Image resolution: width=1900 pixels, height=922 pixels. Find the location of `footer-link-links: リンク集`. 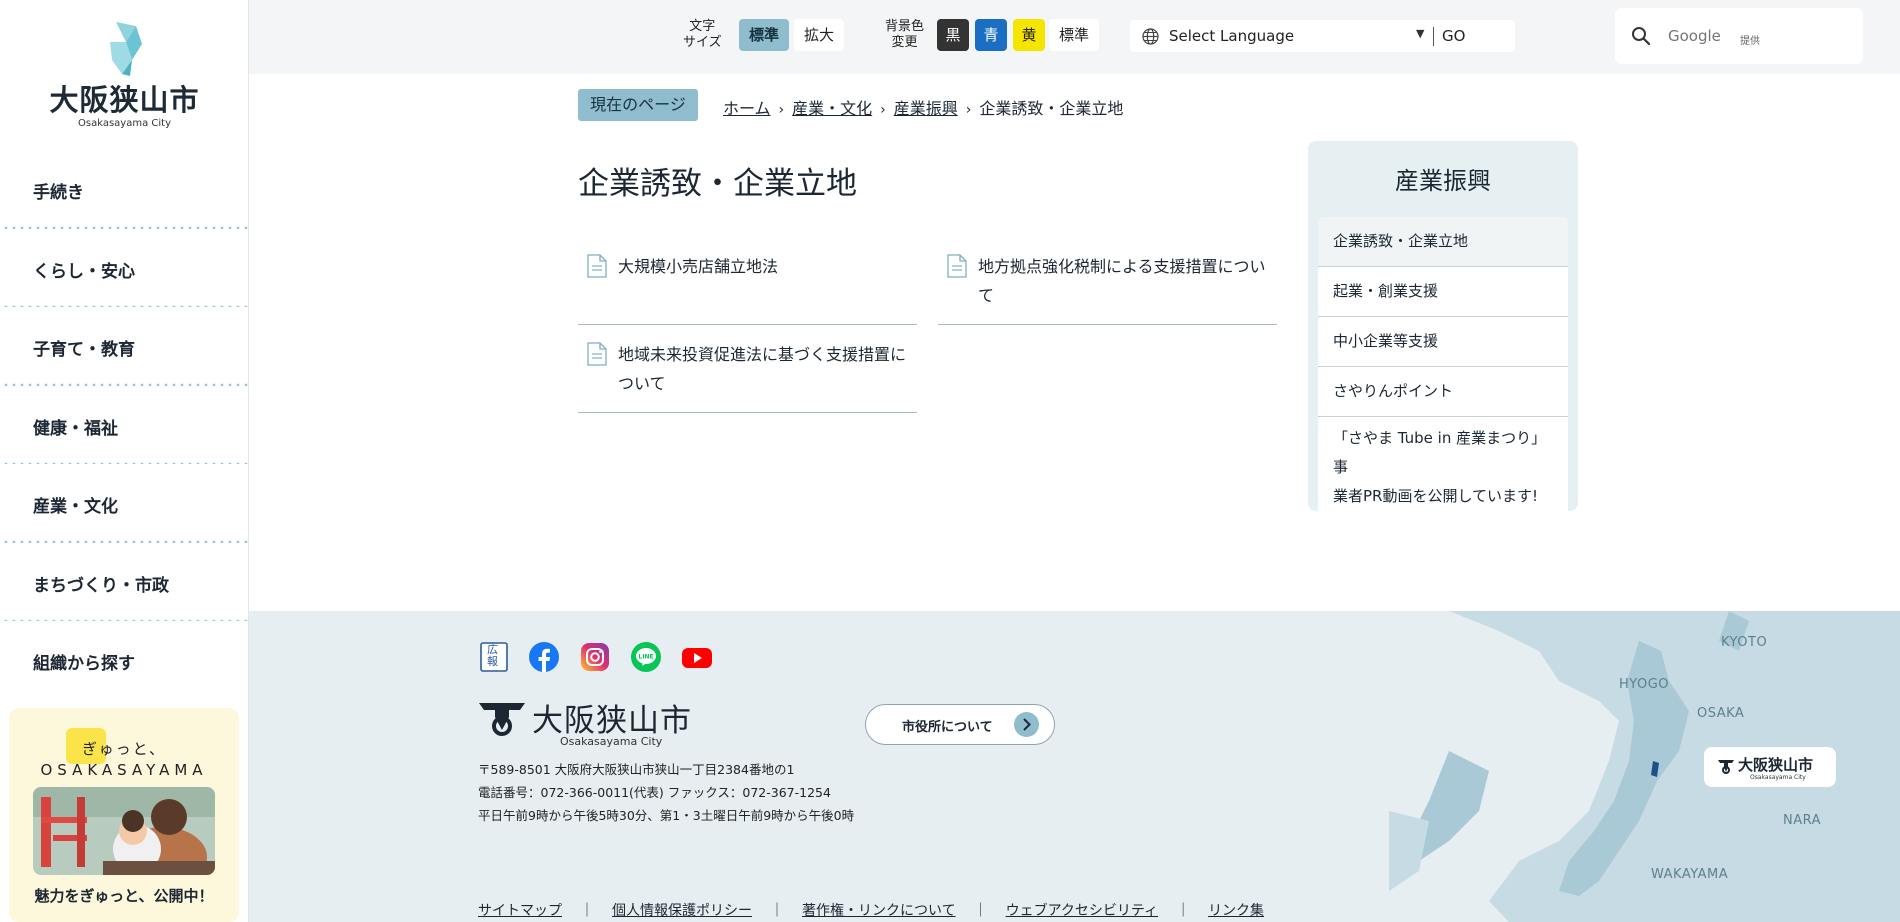

footer-link-links: リンク集 is located at coordinates (1236, 911).